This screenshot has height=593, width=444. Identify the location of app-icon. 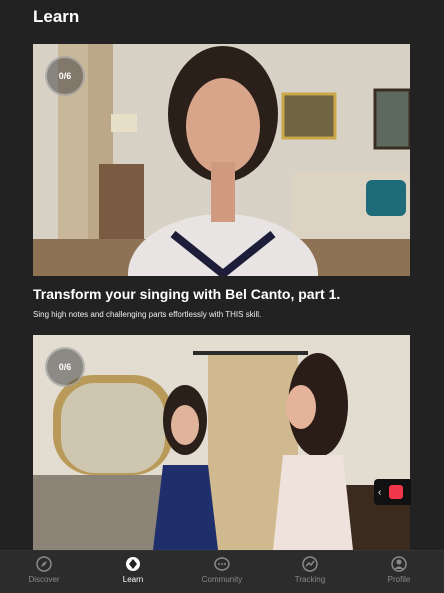
(396, 492).